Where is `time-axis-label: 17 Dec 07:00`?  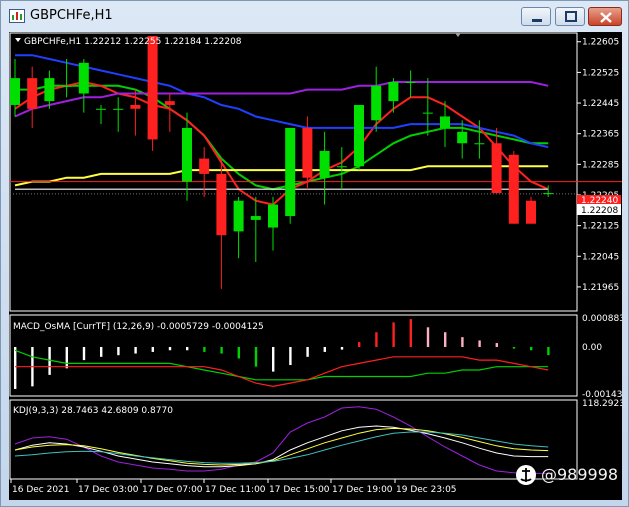
time-axis-label: 17 Dec 07:00 is located at coordinates (172, 490).